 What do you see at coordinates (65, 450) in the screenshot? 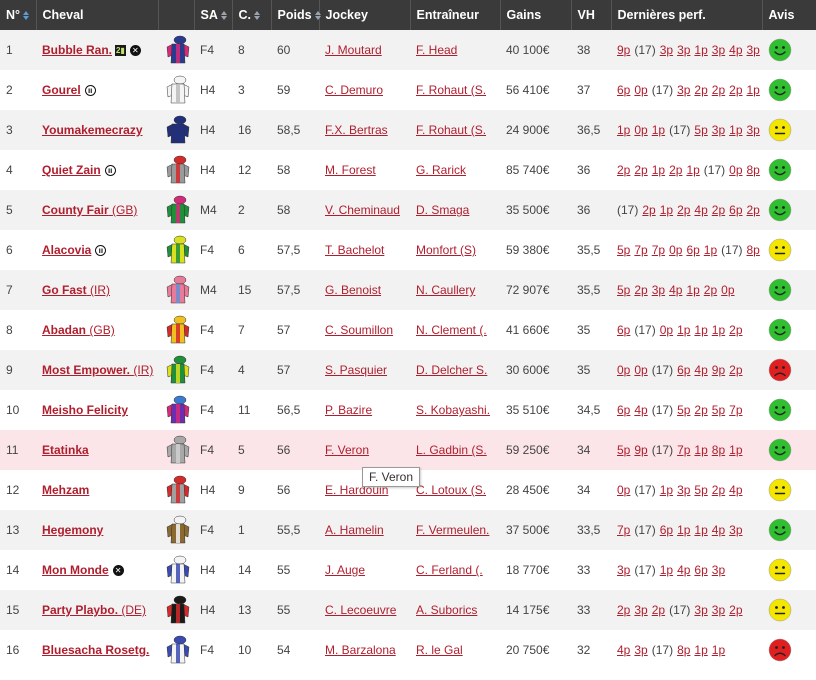
I see `horse-name-link: Etatinka` at bounding box center [65, 450].